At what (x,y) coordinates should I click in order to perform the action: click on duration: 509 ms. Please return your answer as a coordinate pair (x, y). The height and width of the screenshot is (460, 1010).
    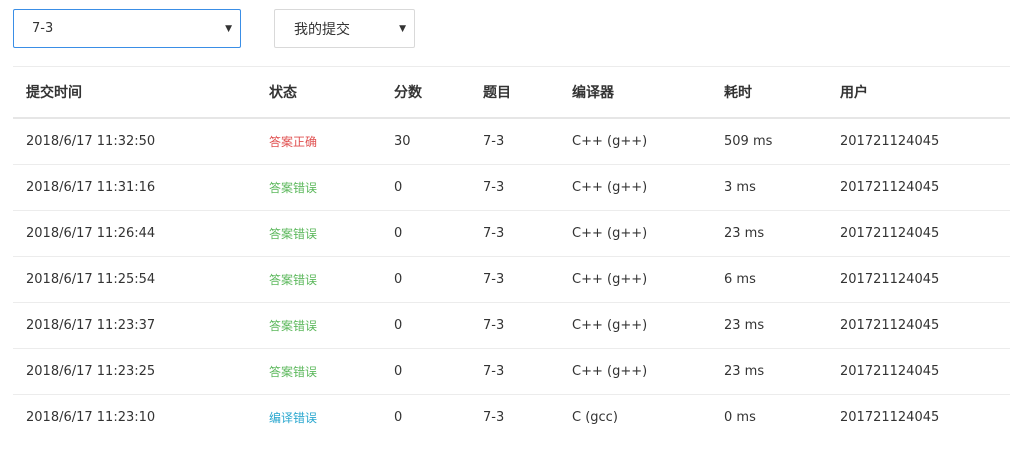
    Looking at the image, I should click on (782, 141).